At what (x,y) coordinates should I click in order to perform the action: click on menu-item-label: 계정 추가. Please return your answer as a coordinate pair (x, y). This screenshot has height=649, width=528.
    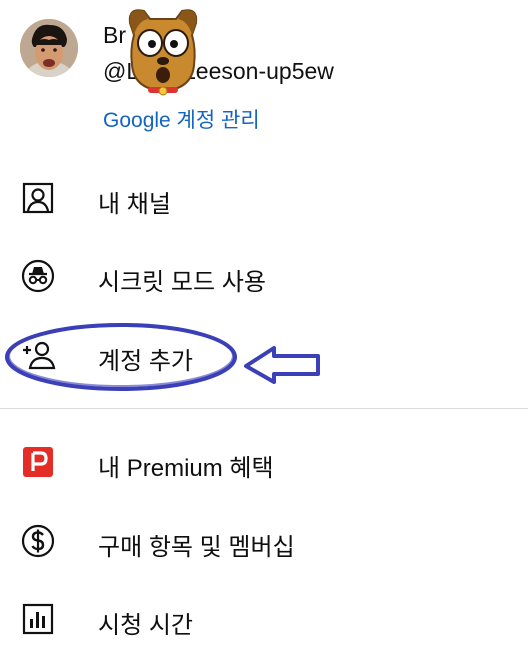
    Looking at the image, I should click on (145, 361).